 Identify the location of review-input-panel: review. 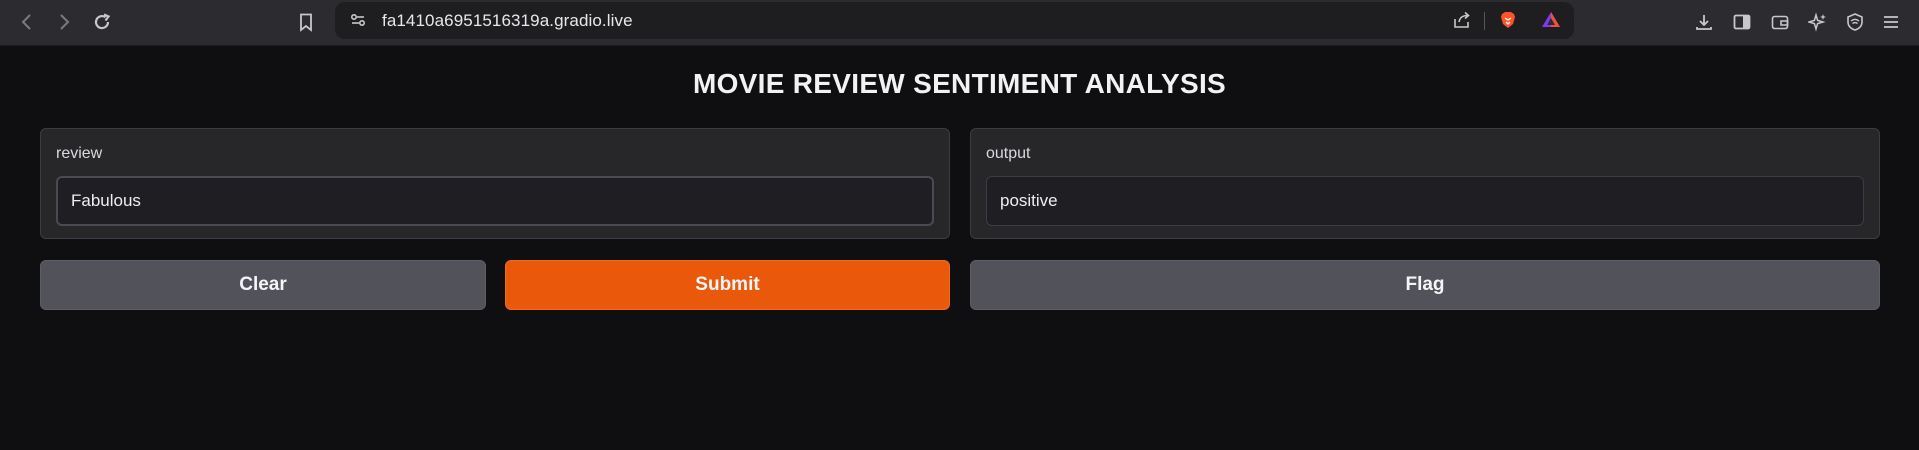
(495, 183).